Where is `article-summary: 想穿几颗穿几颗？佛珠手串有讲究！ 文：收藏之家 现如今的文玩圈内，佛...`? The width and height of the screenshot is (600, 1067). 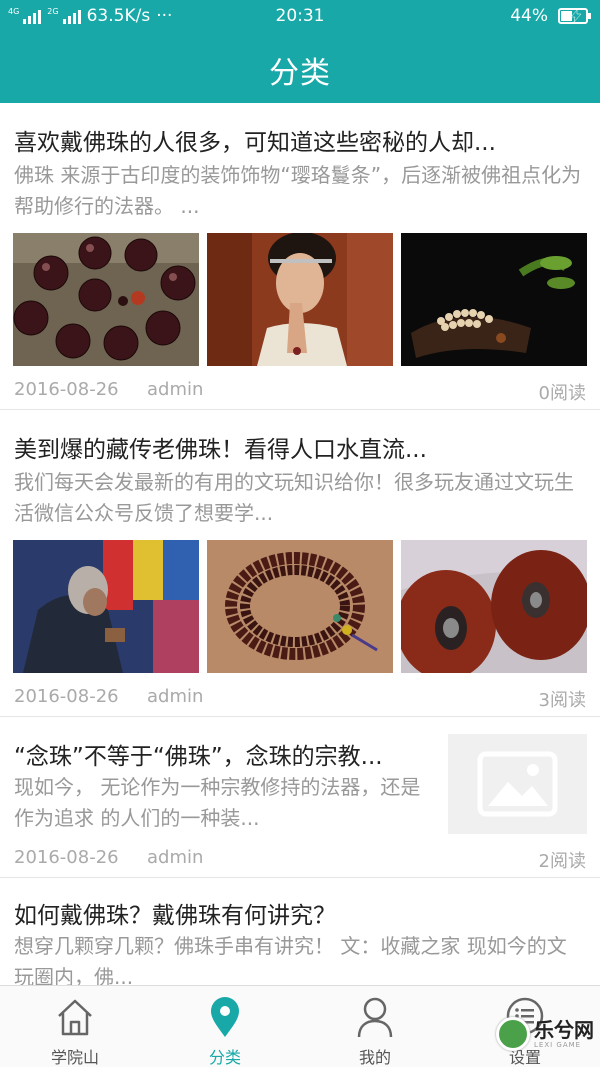 article-summary: 想穿几颗穿几颗？佛珠手串有讲究！ 文：收藏之家 现如今的文玩圈内，佛... is located at coordinates (290, 959).